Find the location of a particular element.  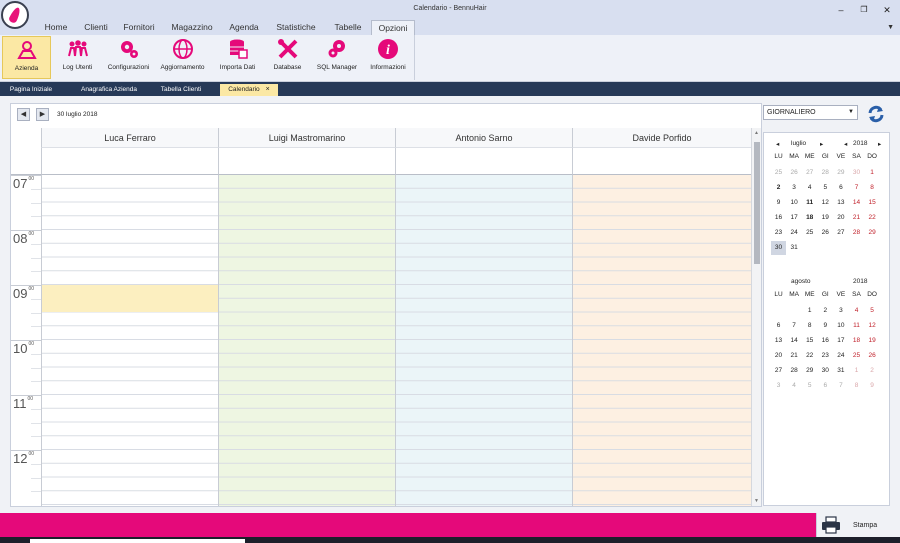

prev-day-button: ◀ is located at coordinates (23, 114).